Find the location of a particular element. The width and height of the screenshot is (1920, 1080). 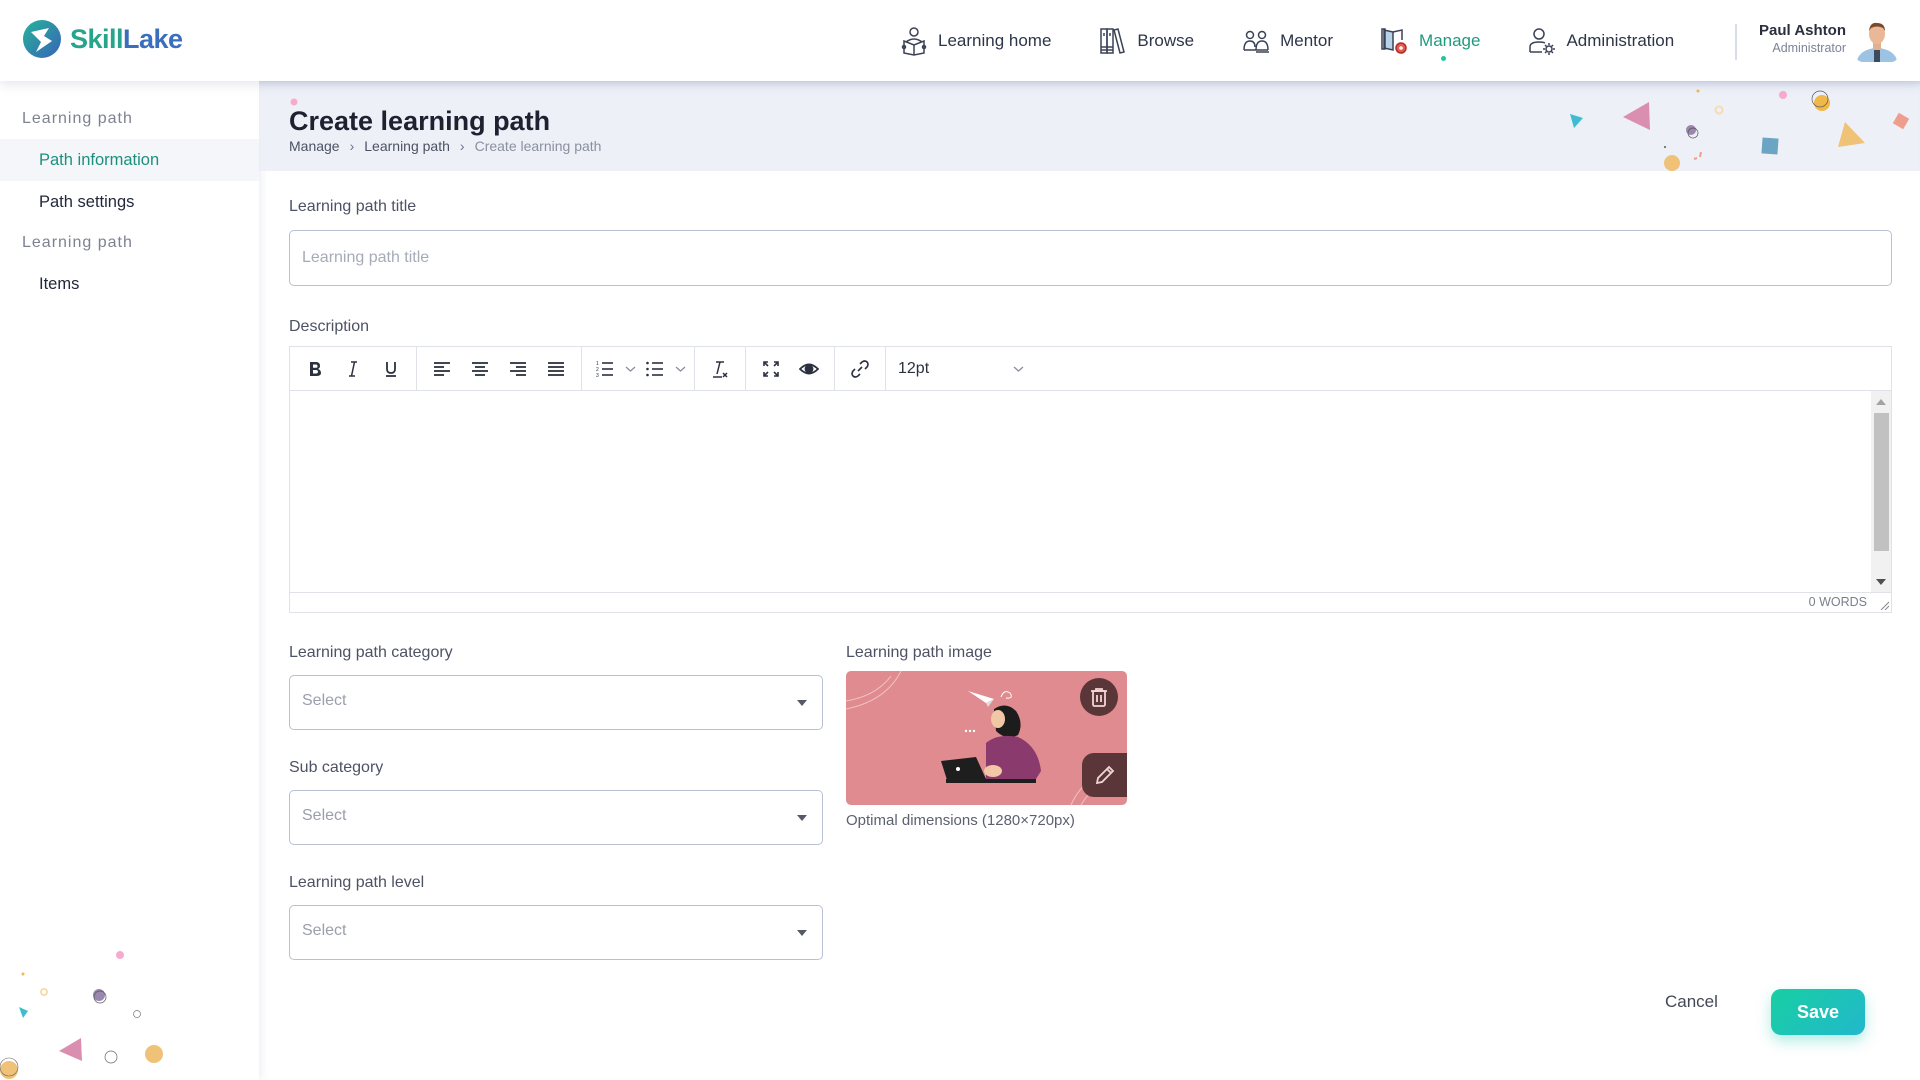

avatar-photo is located at coordinates (1877, 40).